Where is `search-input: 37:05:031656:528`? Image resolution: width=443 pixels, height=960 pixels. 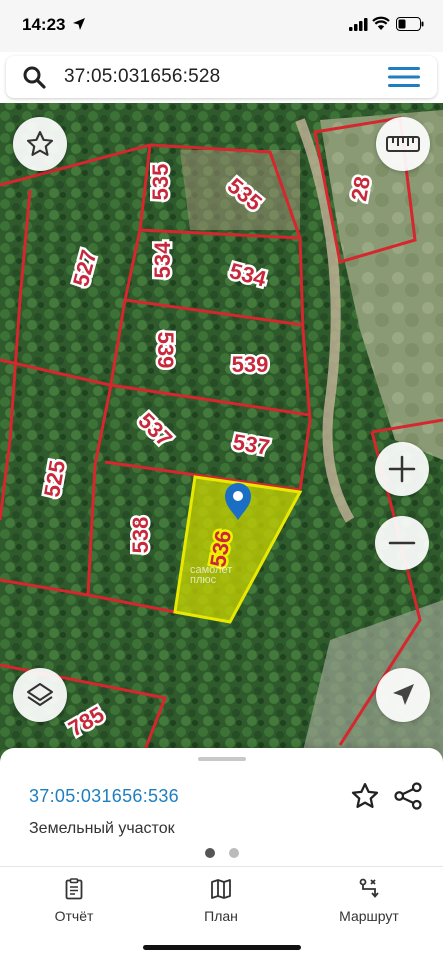
search-input: 37:05:031656:528 is located at coordinates (142, 77).